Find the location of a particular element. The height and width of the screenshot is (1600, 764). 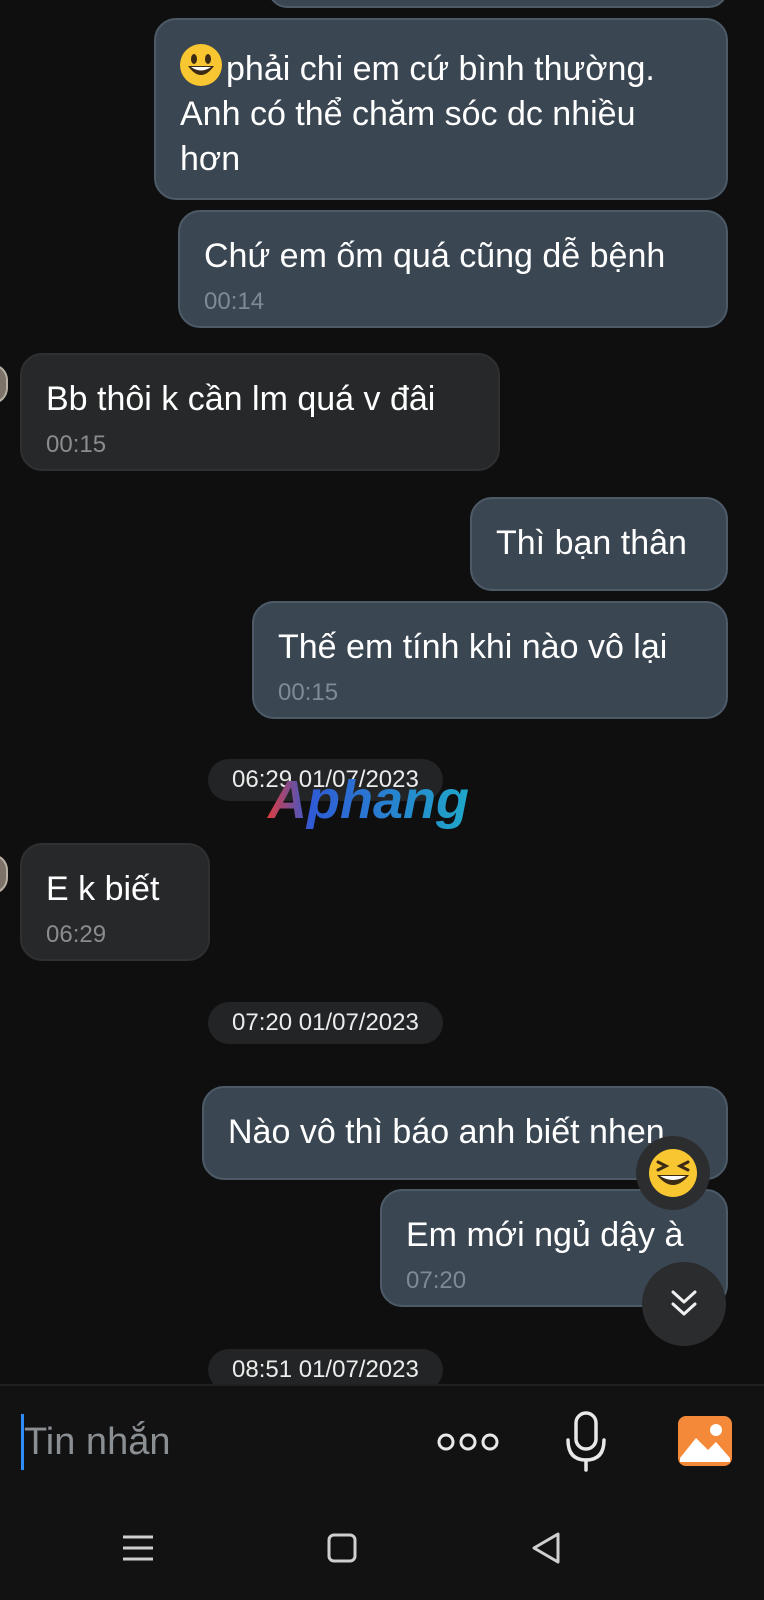

message-text: Nào vô thì báo anh biết nhen is located at coordinates (446, 1132).